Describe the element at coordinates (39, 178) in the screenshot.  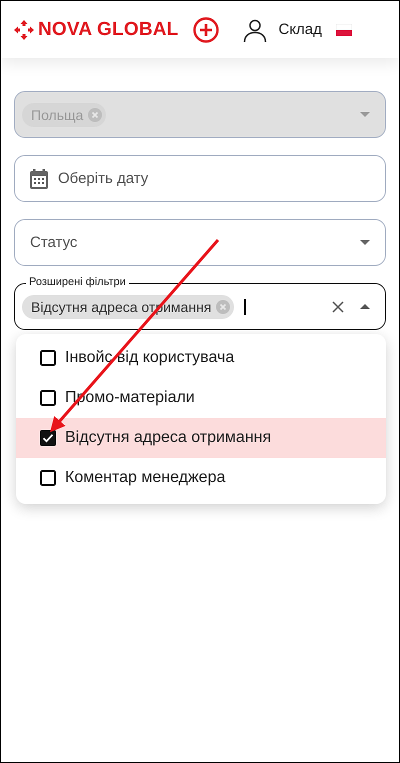
I see `calendar-icon` at that location.